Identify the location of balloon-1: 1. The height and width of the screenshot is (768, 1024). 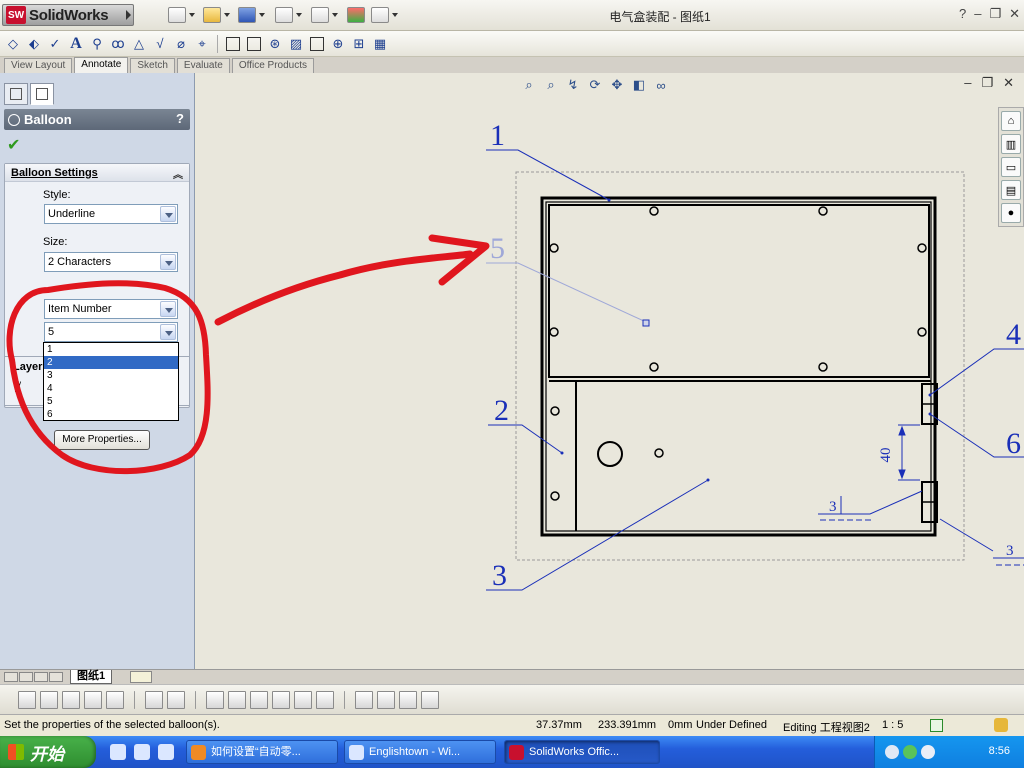
(497, 135).